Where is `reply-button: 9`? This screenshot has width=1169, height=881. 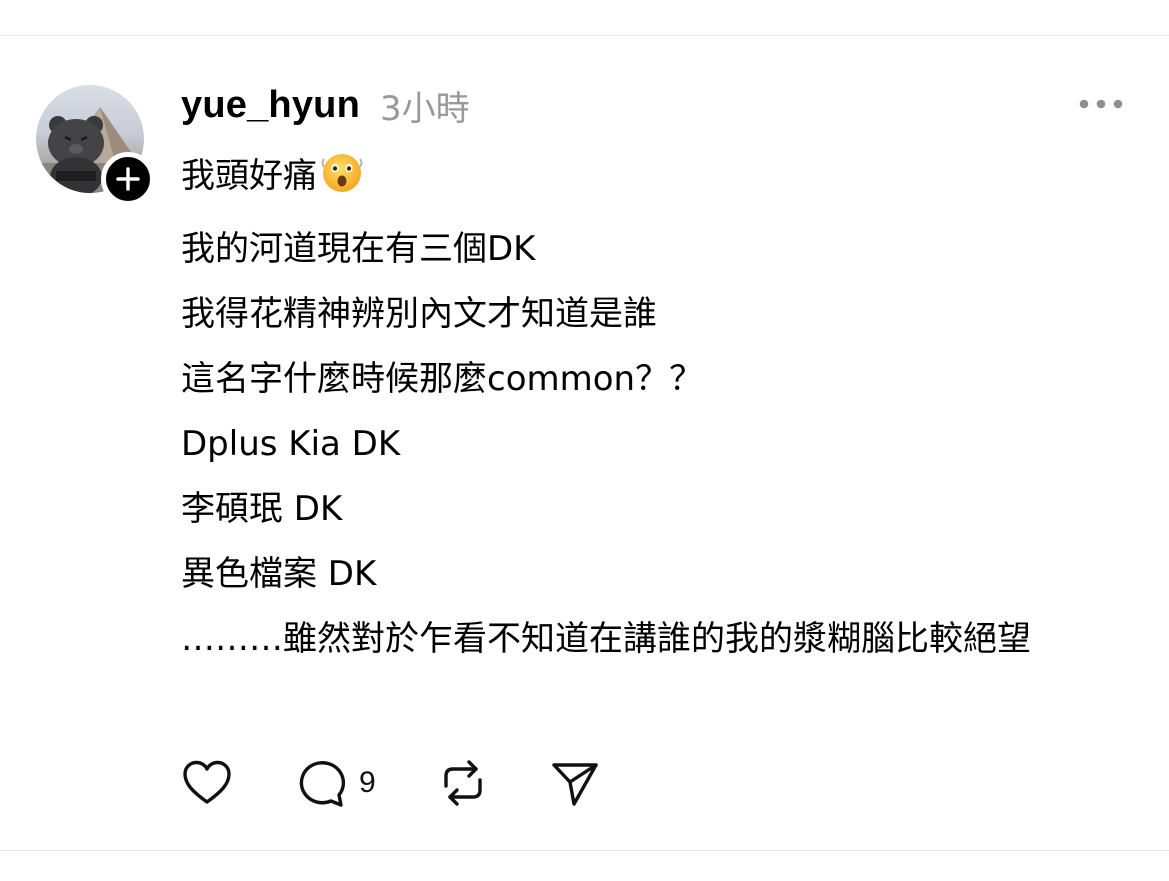 reply-button: 9 is located at coordinates (335, 783).